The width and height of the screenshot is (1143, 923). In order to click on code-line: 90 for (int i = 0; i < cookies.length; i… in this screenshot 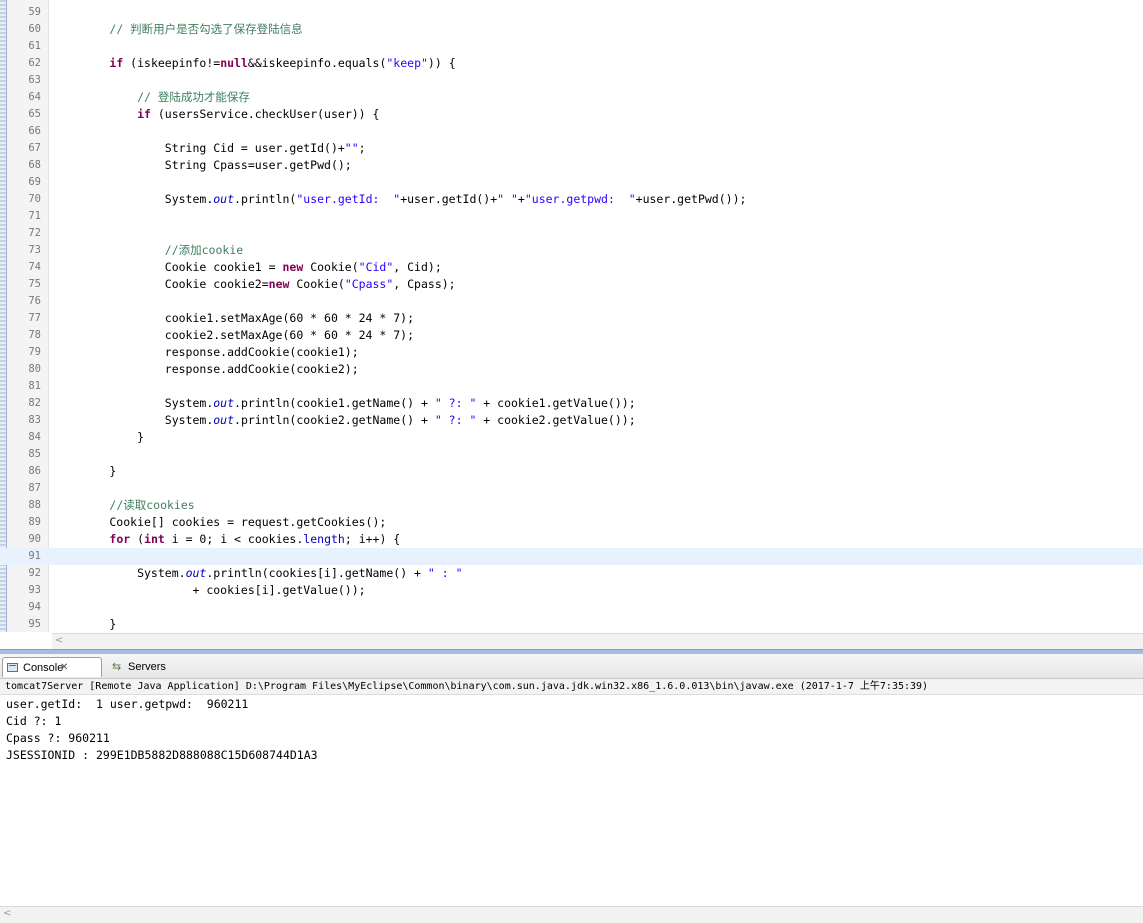, I will do `click(571, 539)`.